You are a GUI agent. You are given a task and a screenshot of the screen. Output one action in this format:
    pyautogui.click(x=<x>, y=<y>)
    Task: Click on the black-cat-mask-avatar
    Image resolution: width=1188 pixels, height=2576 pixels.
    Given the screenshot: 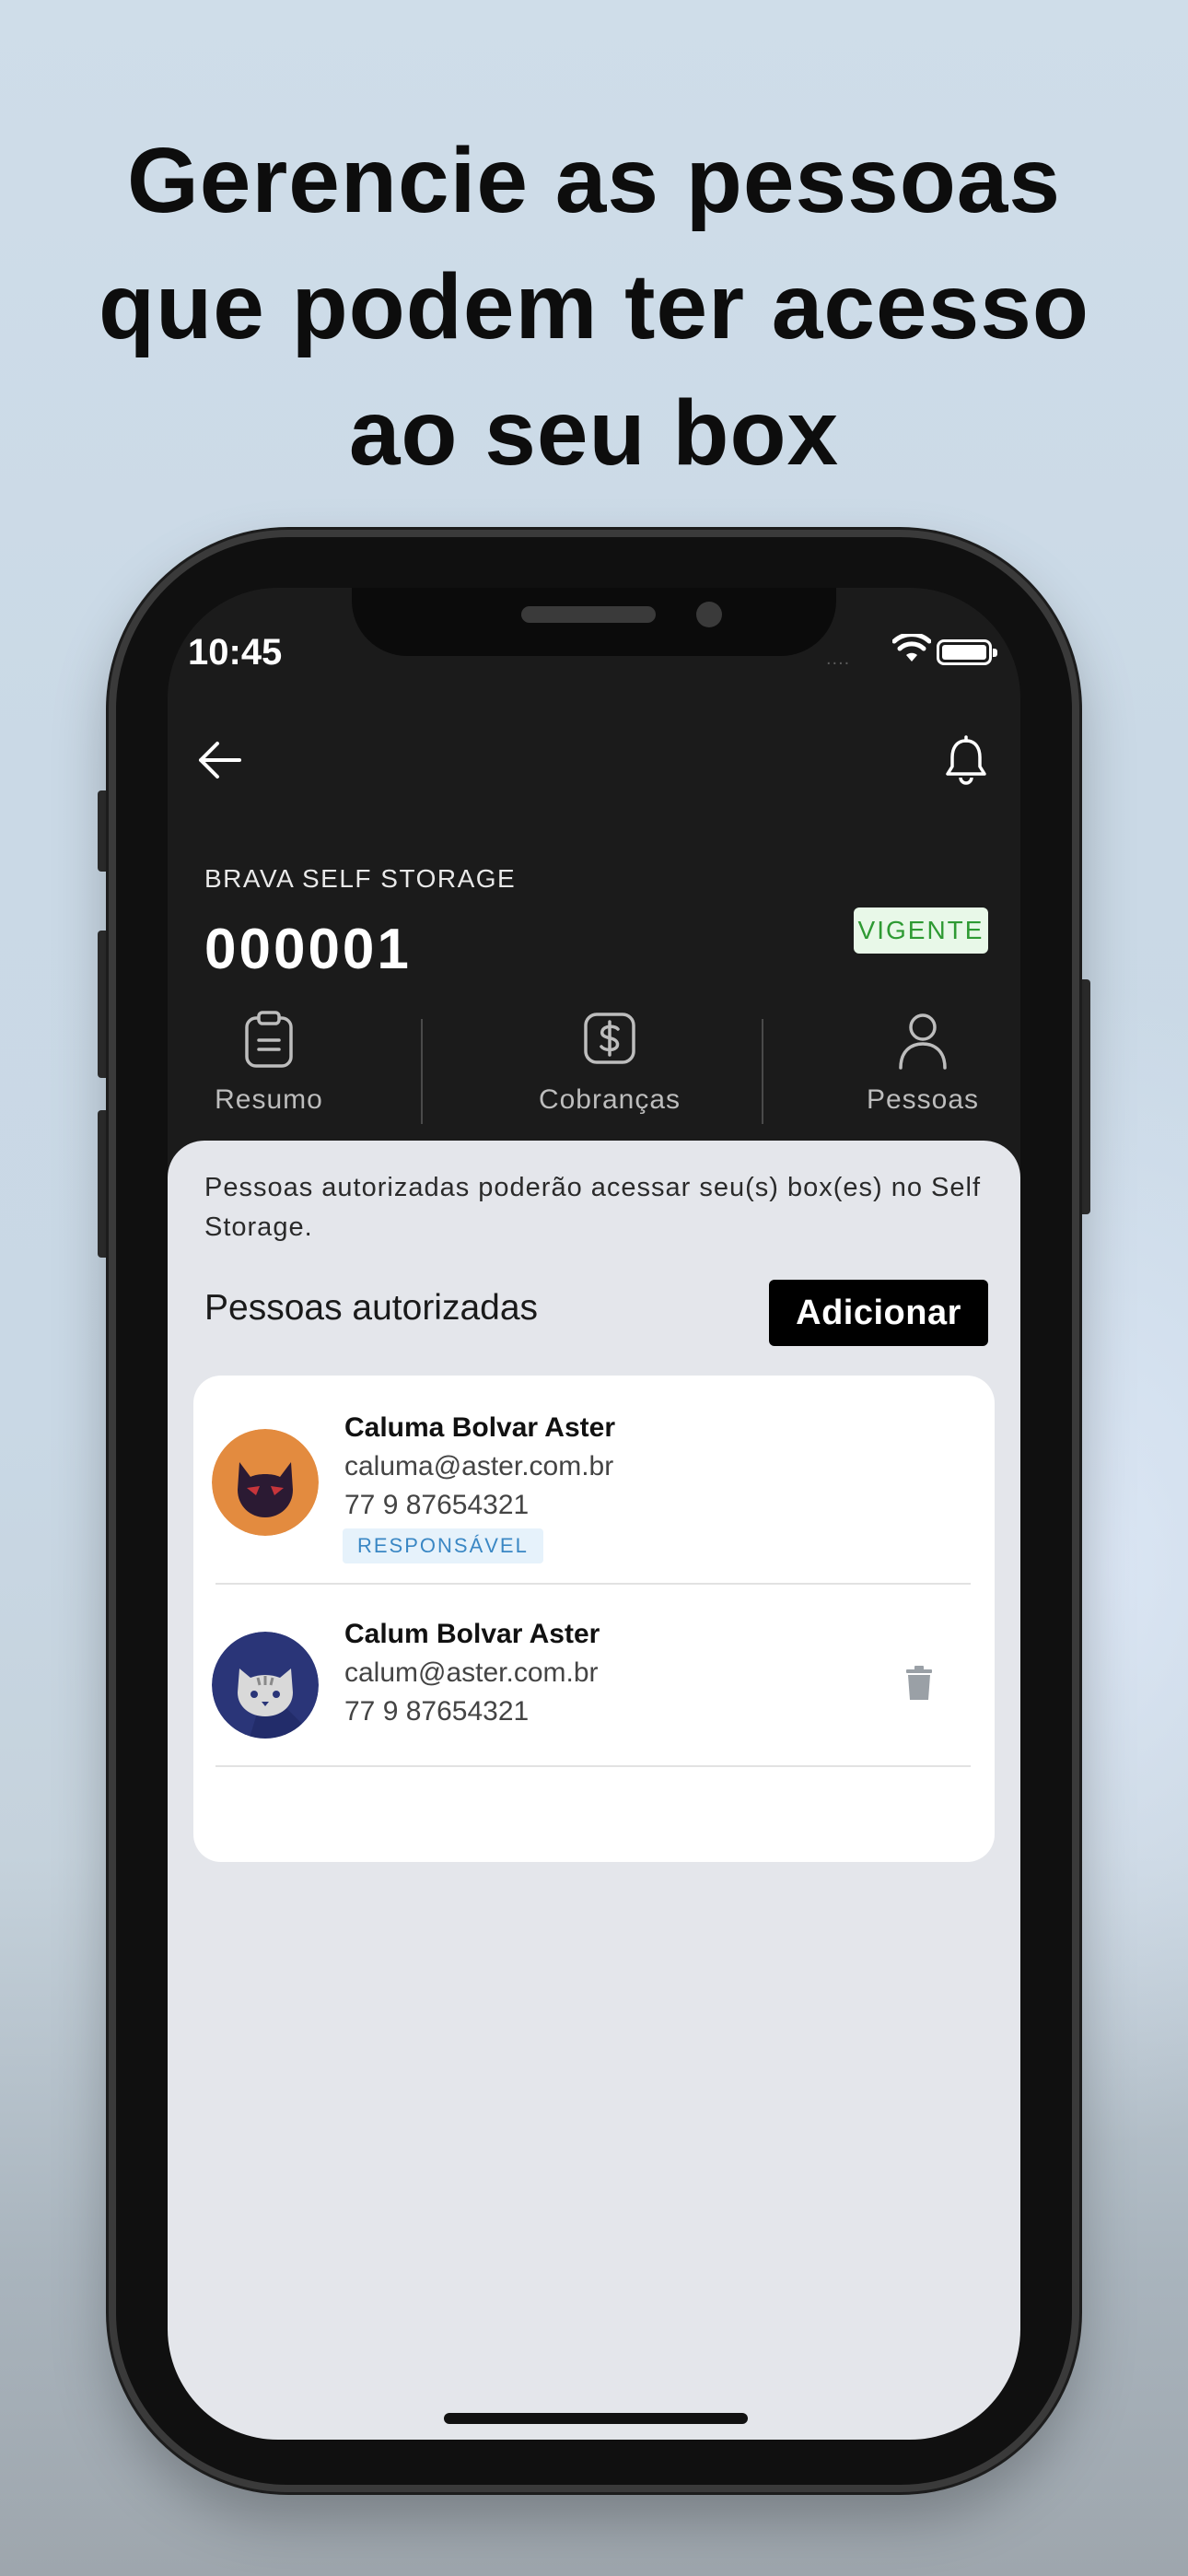 What is the action you would take?
    pyautogui.click(x=265, y=1482)
    